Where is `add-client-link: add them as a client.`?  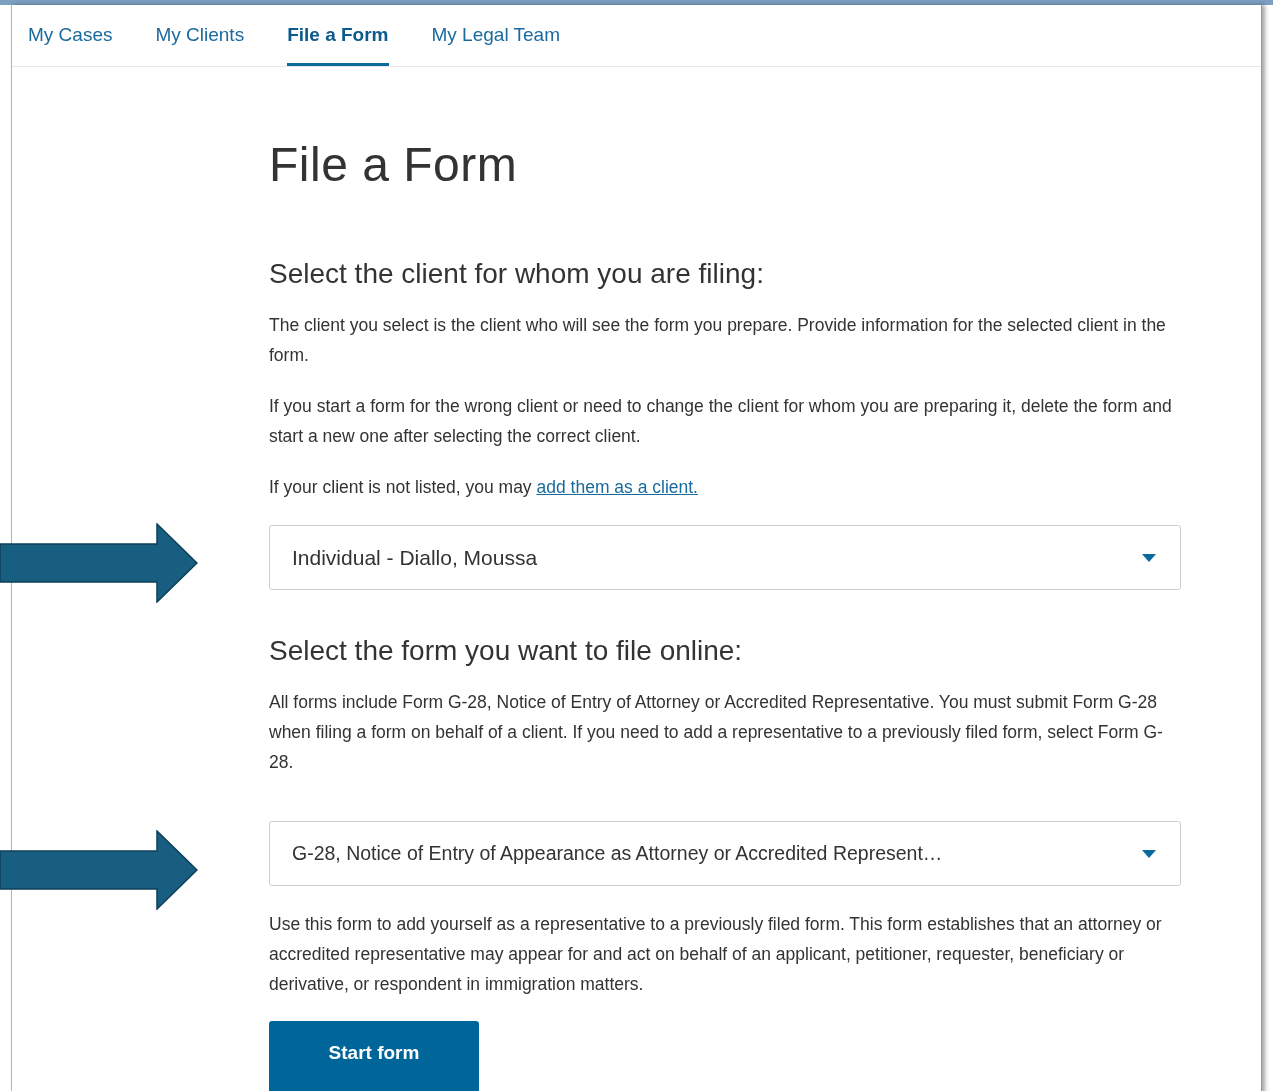 add-client-link: add them as a client. is located at coordinates (617, 487).